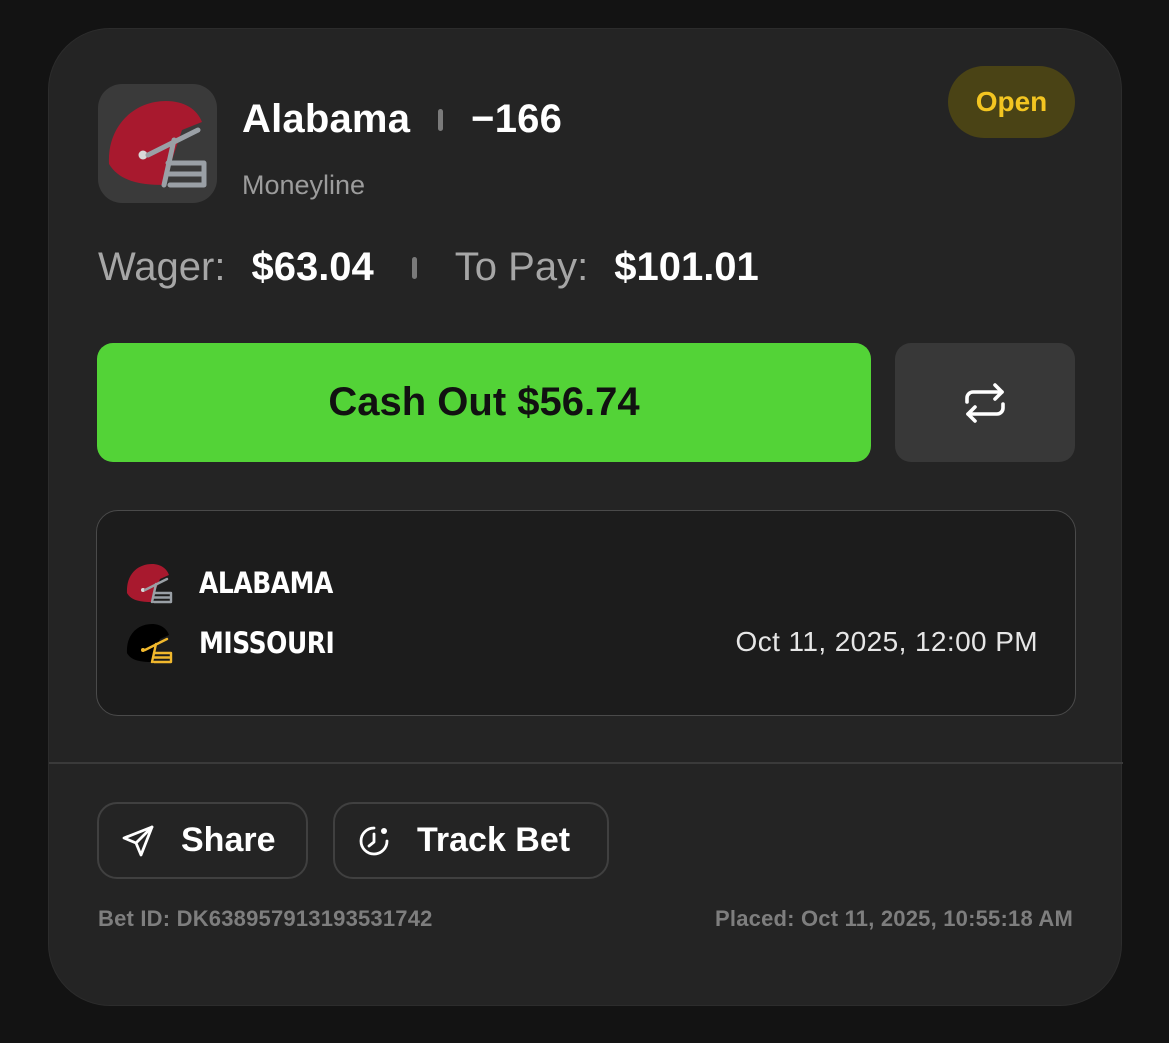 The width and height of the screenshot is (1169, 1043). What do you see at coordinates (138, 841) in the screenshot?
I see `send-icon` at bounding box center [138, 841].